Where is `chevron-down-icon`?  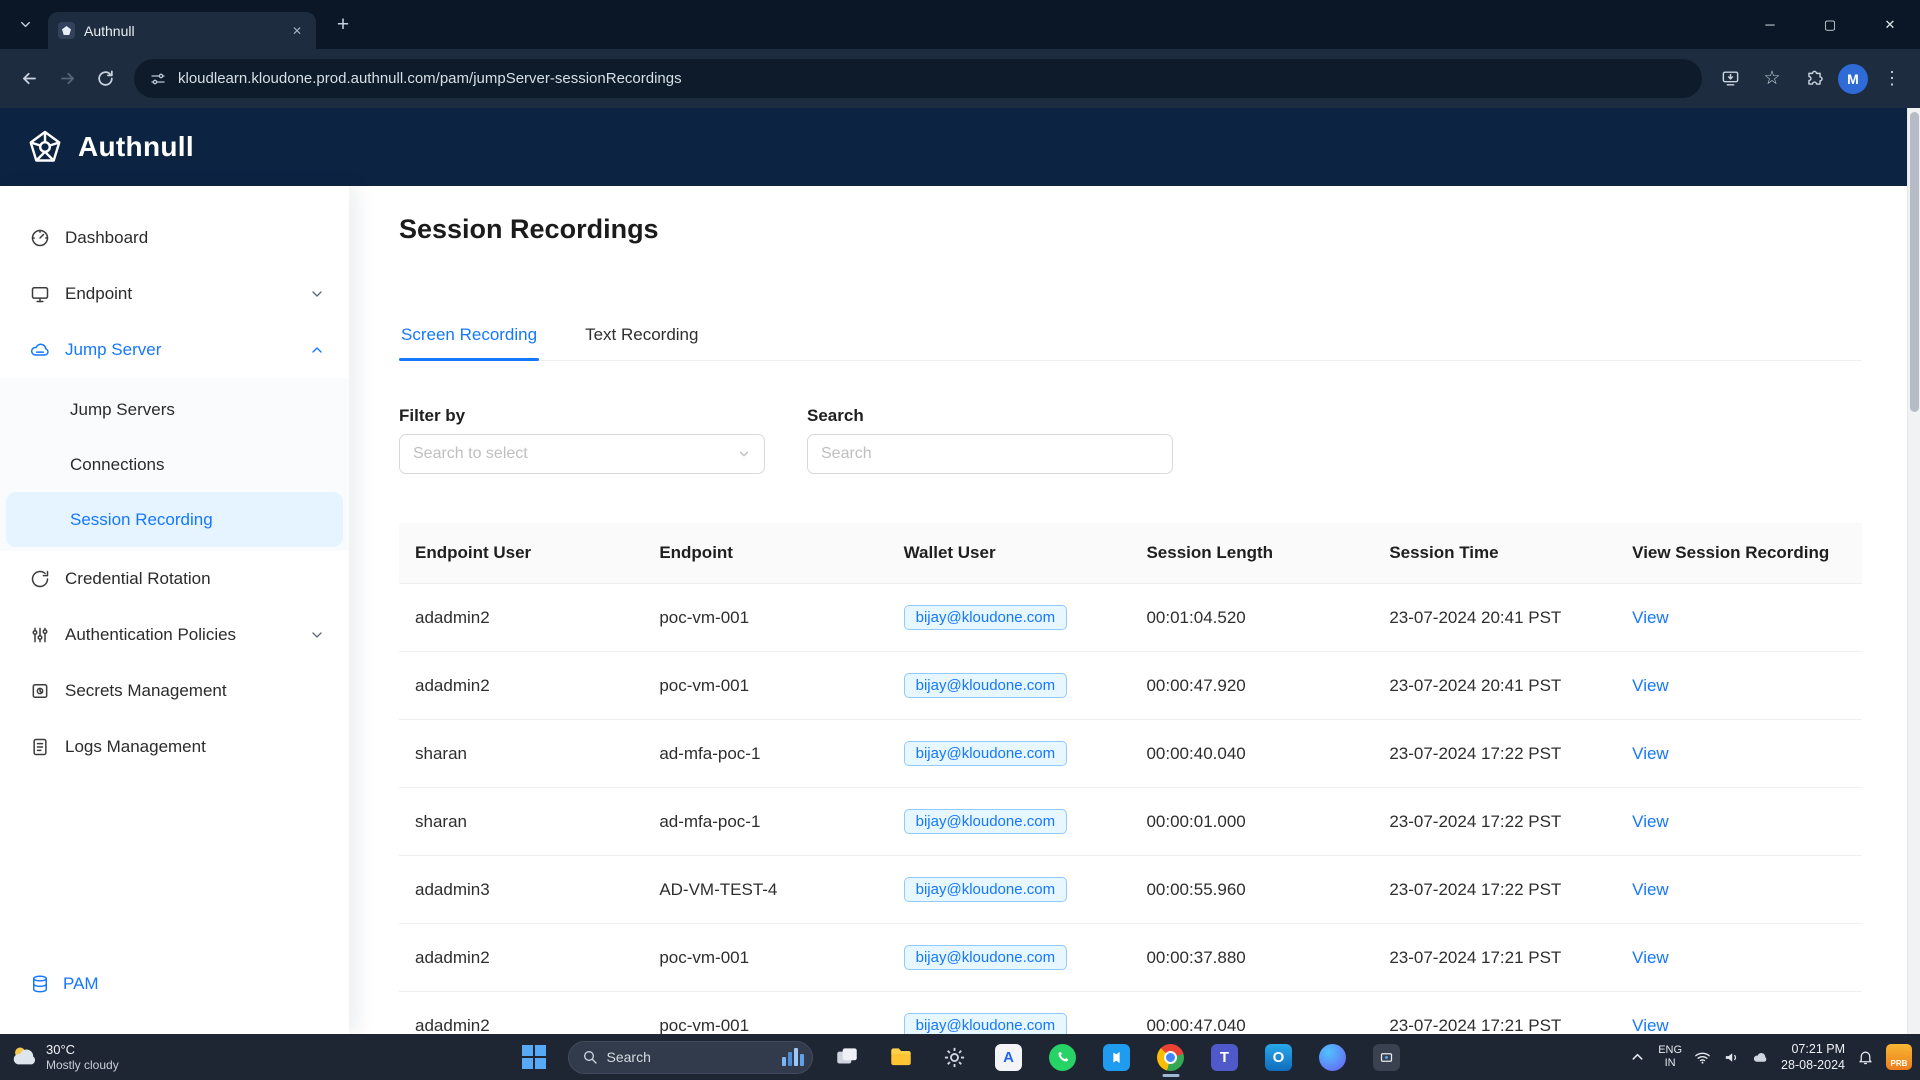 chevron-down-icon is located at coordinates (317, 635).